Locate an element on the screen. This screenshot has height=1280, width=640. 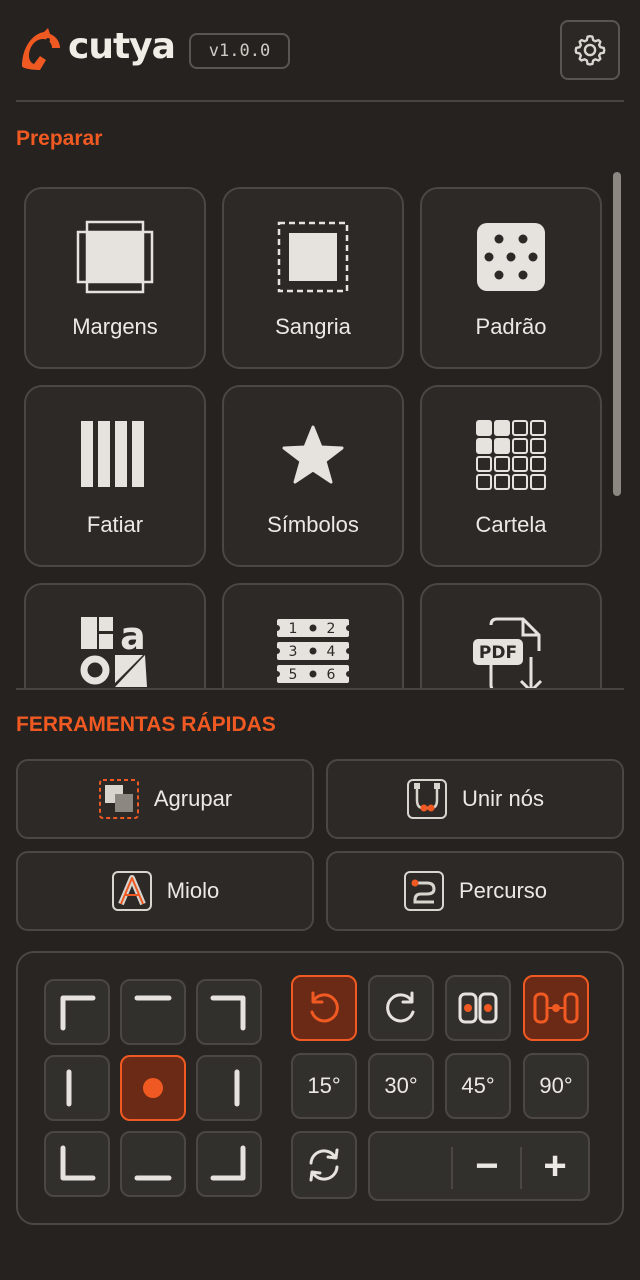
star-icon is located at coordinates (313, 454).